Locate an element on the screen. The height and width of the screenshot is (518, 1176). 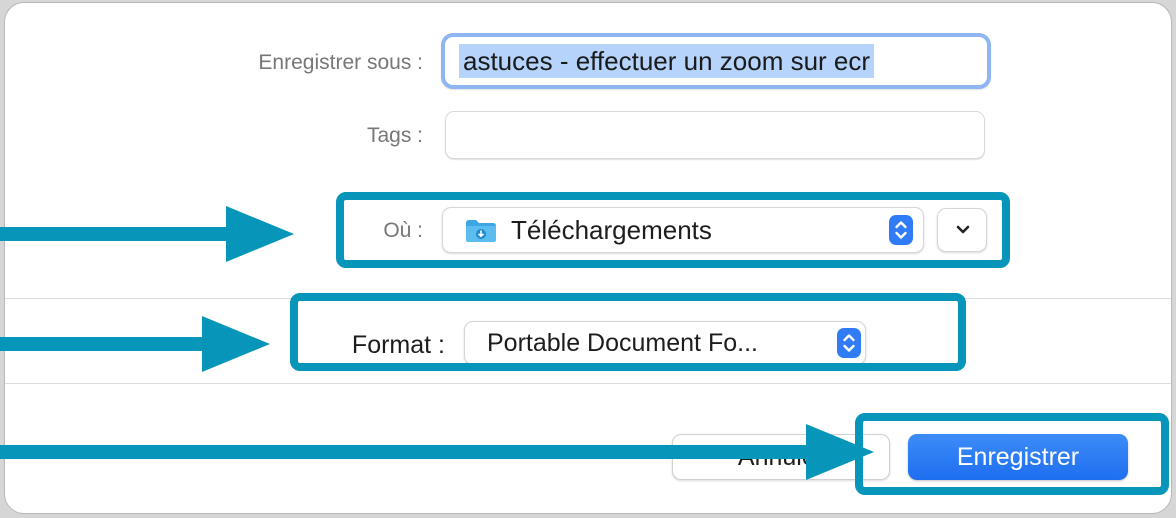
cancel-button: Annuler is located at coordinates (781, 457).